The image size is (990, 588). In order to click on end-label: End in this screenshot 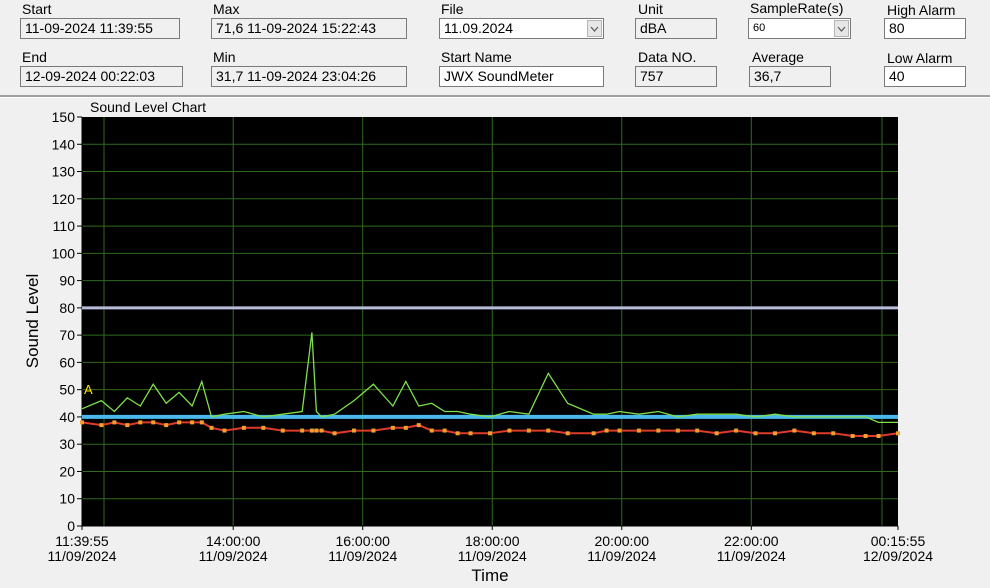, I will do `click(34, 57)`.